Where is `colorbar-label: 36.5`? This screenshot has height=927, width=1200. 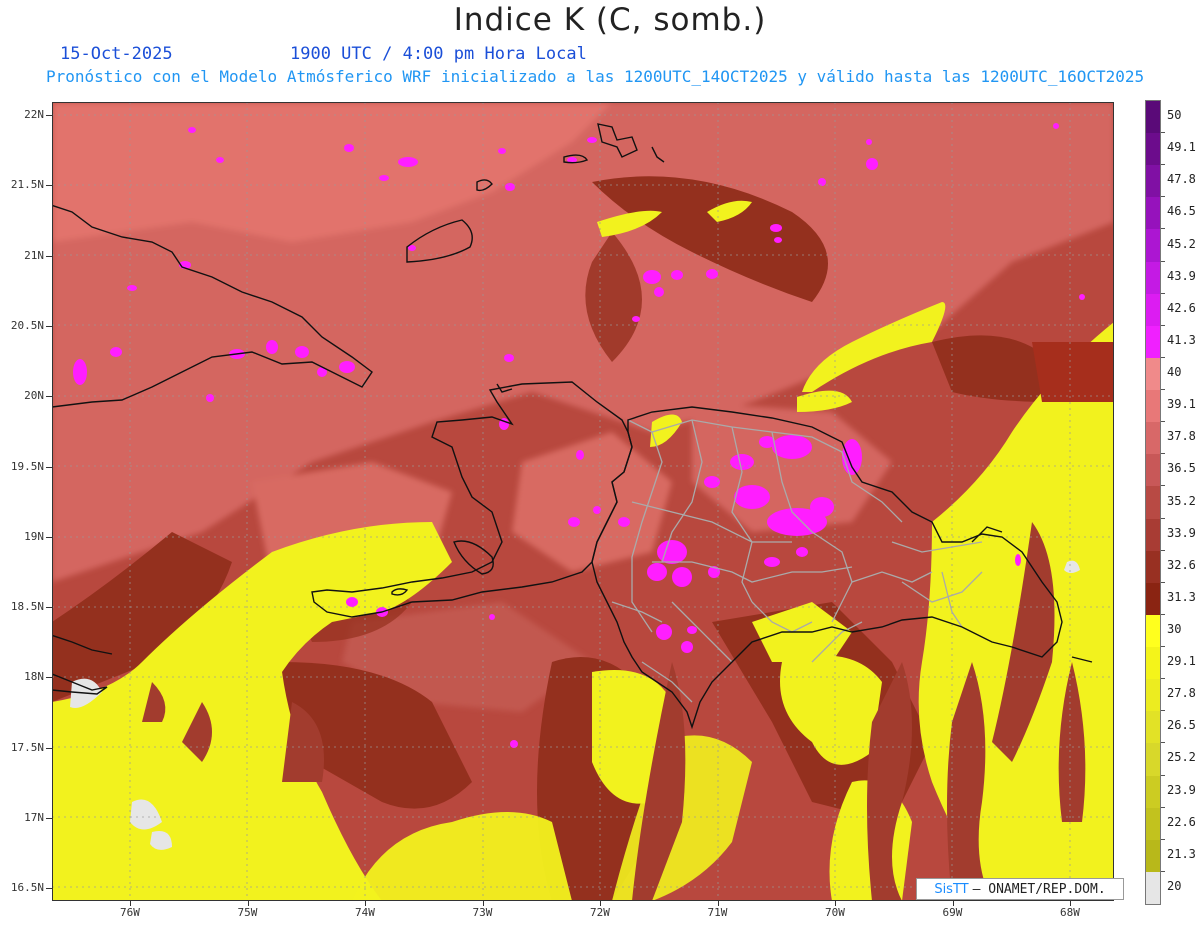
colorbar-label: 36.5 is located at coordinates (1181, 468).